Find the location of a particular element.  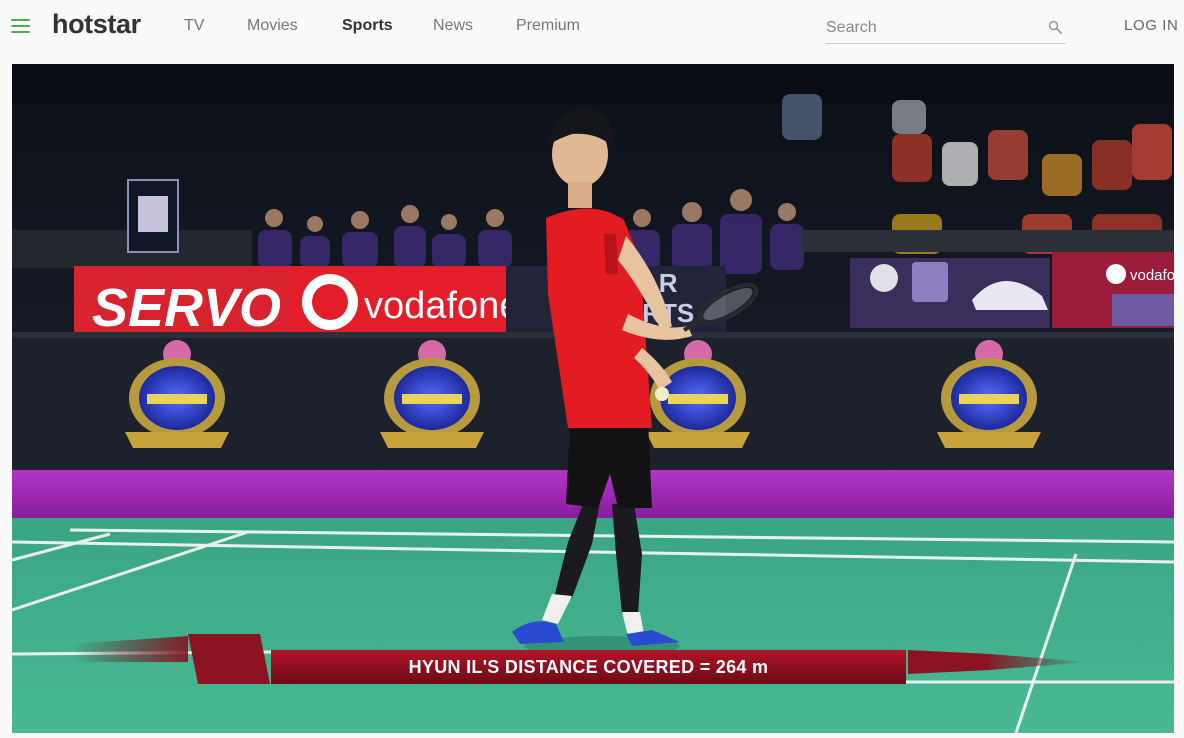

sponsor-servo: SERVO is located at coordinates (186, 308).